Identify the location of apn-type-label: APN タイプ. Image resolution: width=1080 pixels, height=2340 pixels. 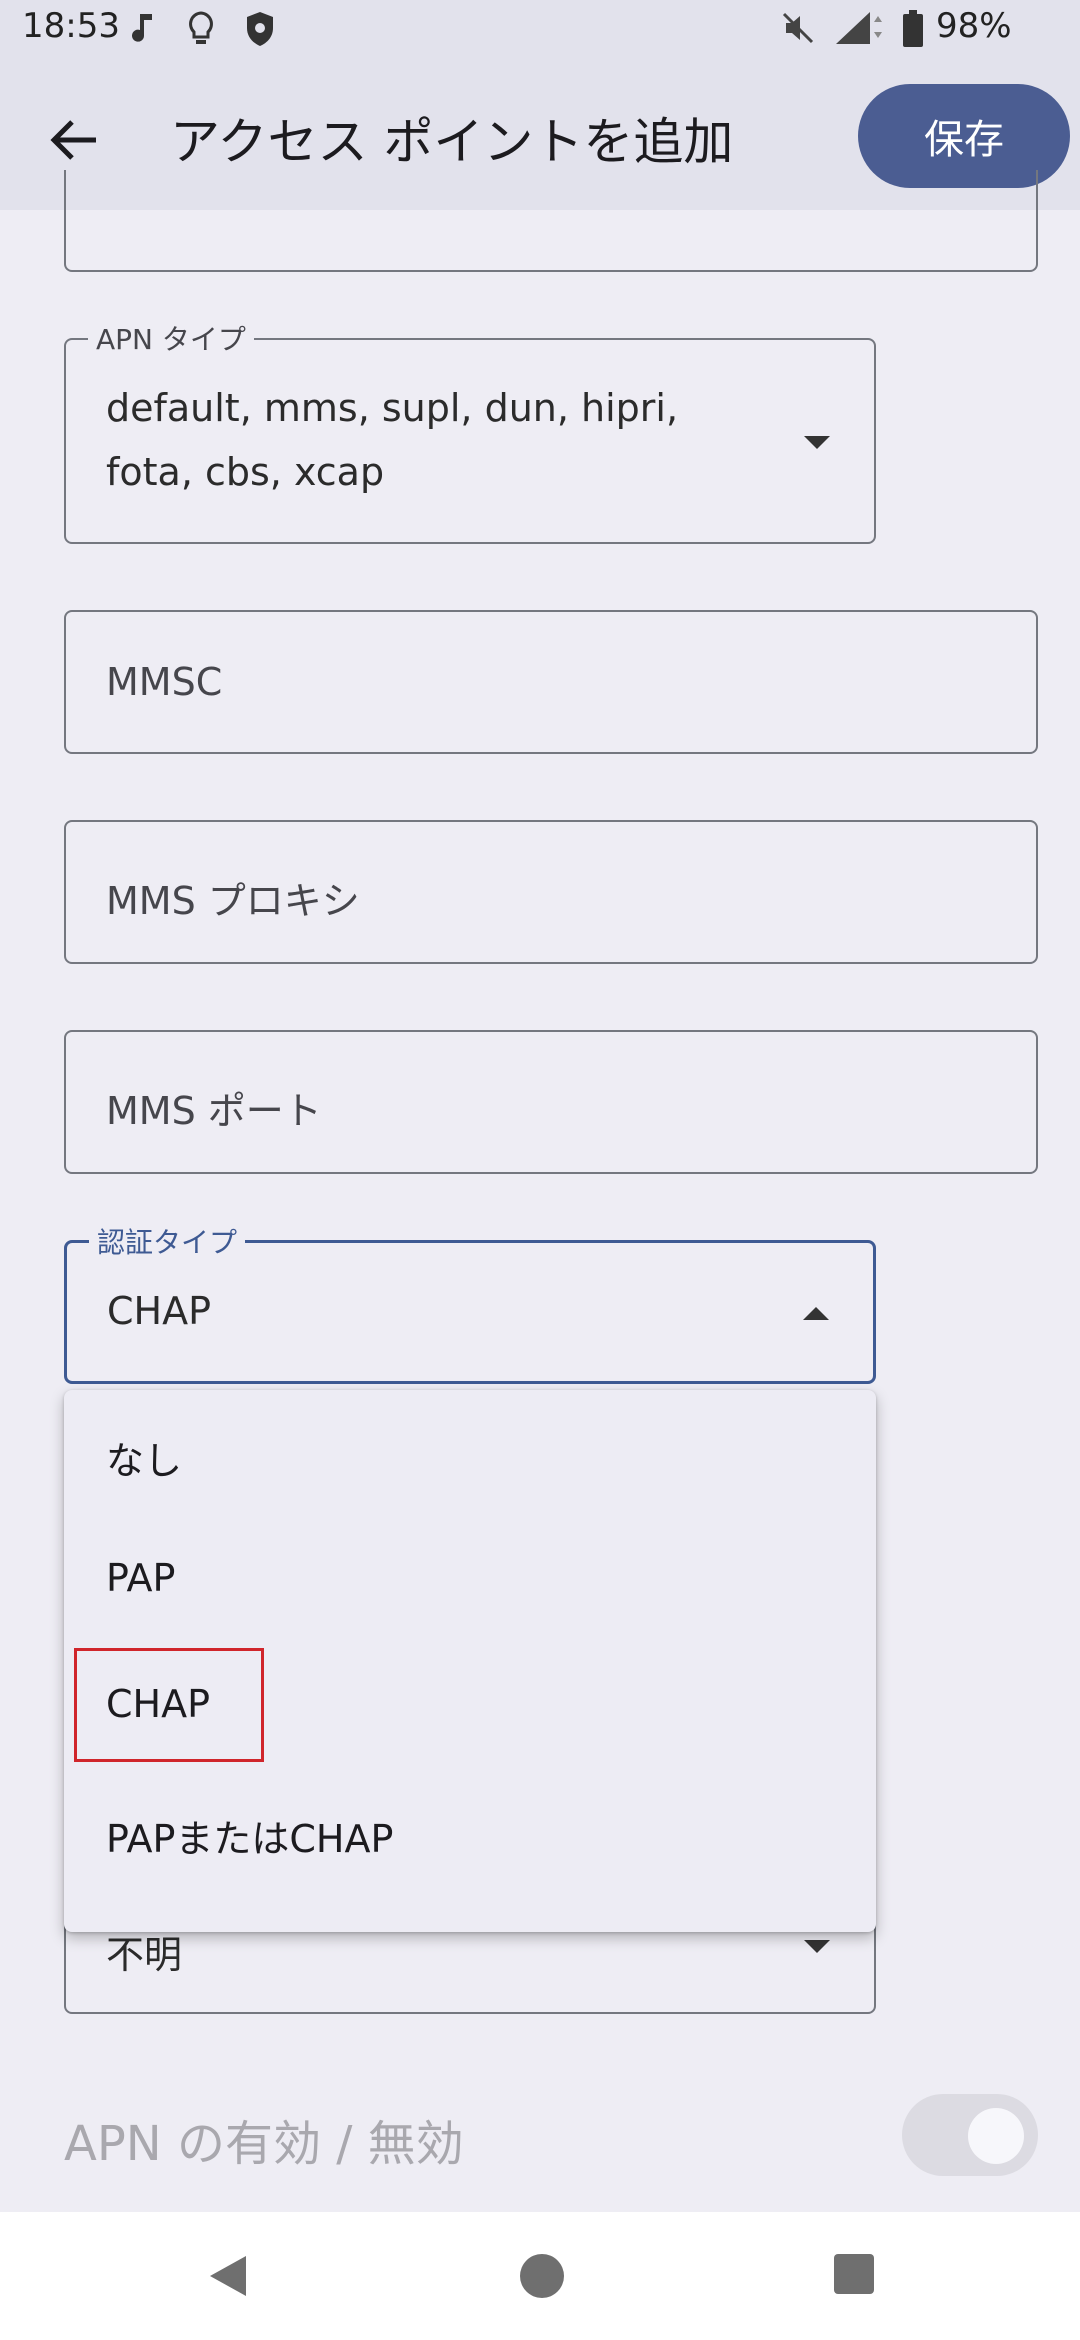
(171, 338).